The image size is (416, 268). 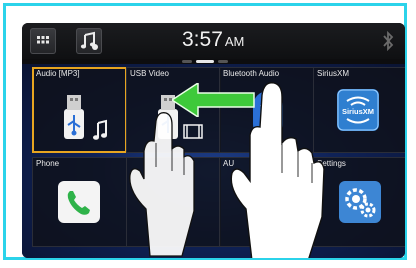 I want to click on menu-button, so click(x=43, y=41).